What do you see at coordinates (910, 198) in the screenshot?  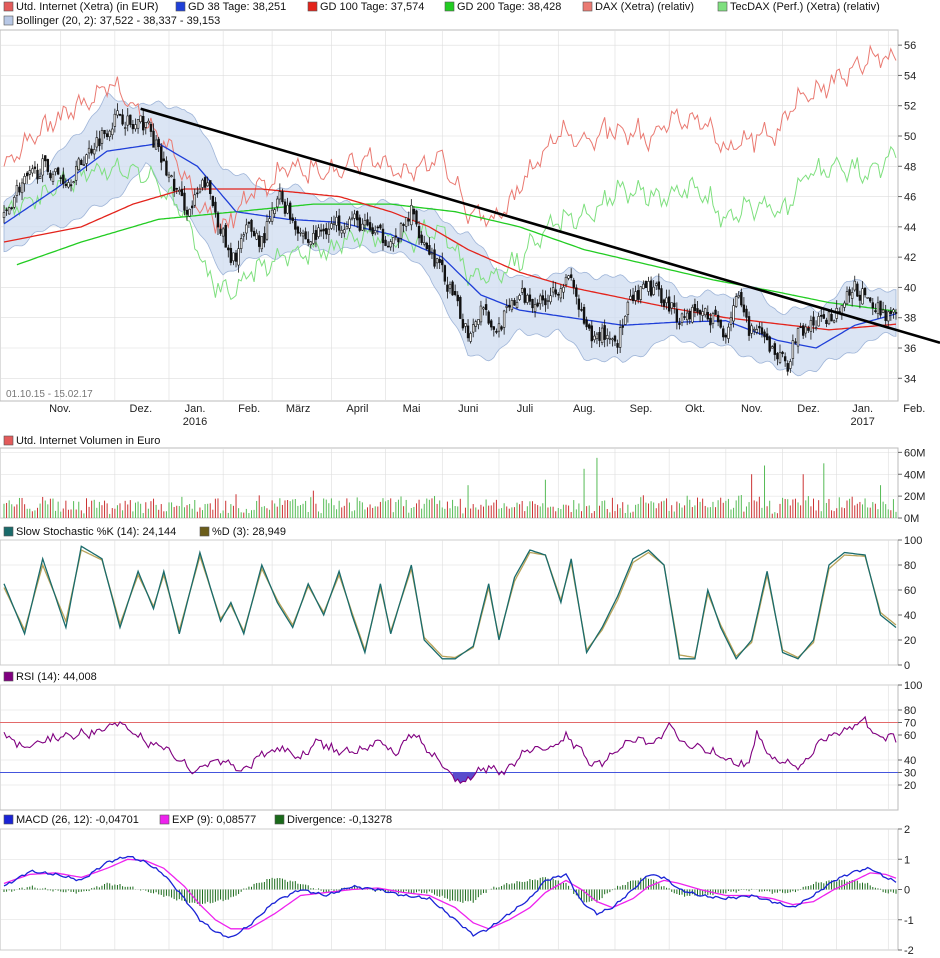 I see `y-tick-label: 46` at bounding box center [910, 198].